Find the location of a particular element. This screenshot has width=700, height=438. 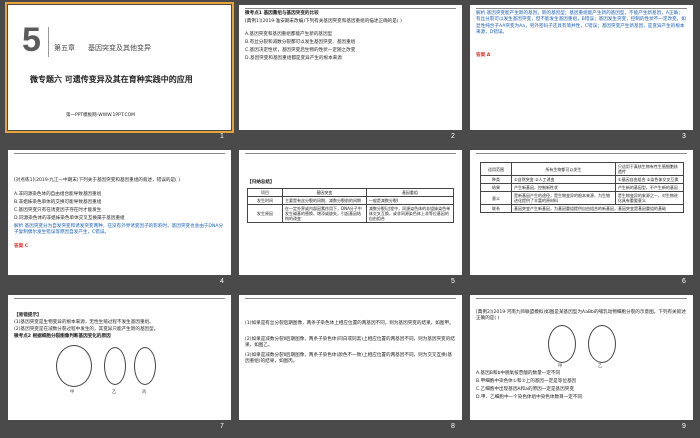

slide-number: 4 is located at coordinates (222, 281).